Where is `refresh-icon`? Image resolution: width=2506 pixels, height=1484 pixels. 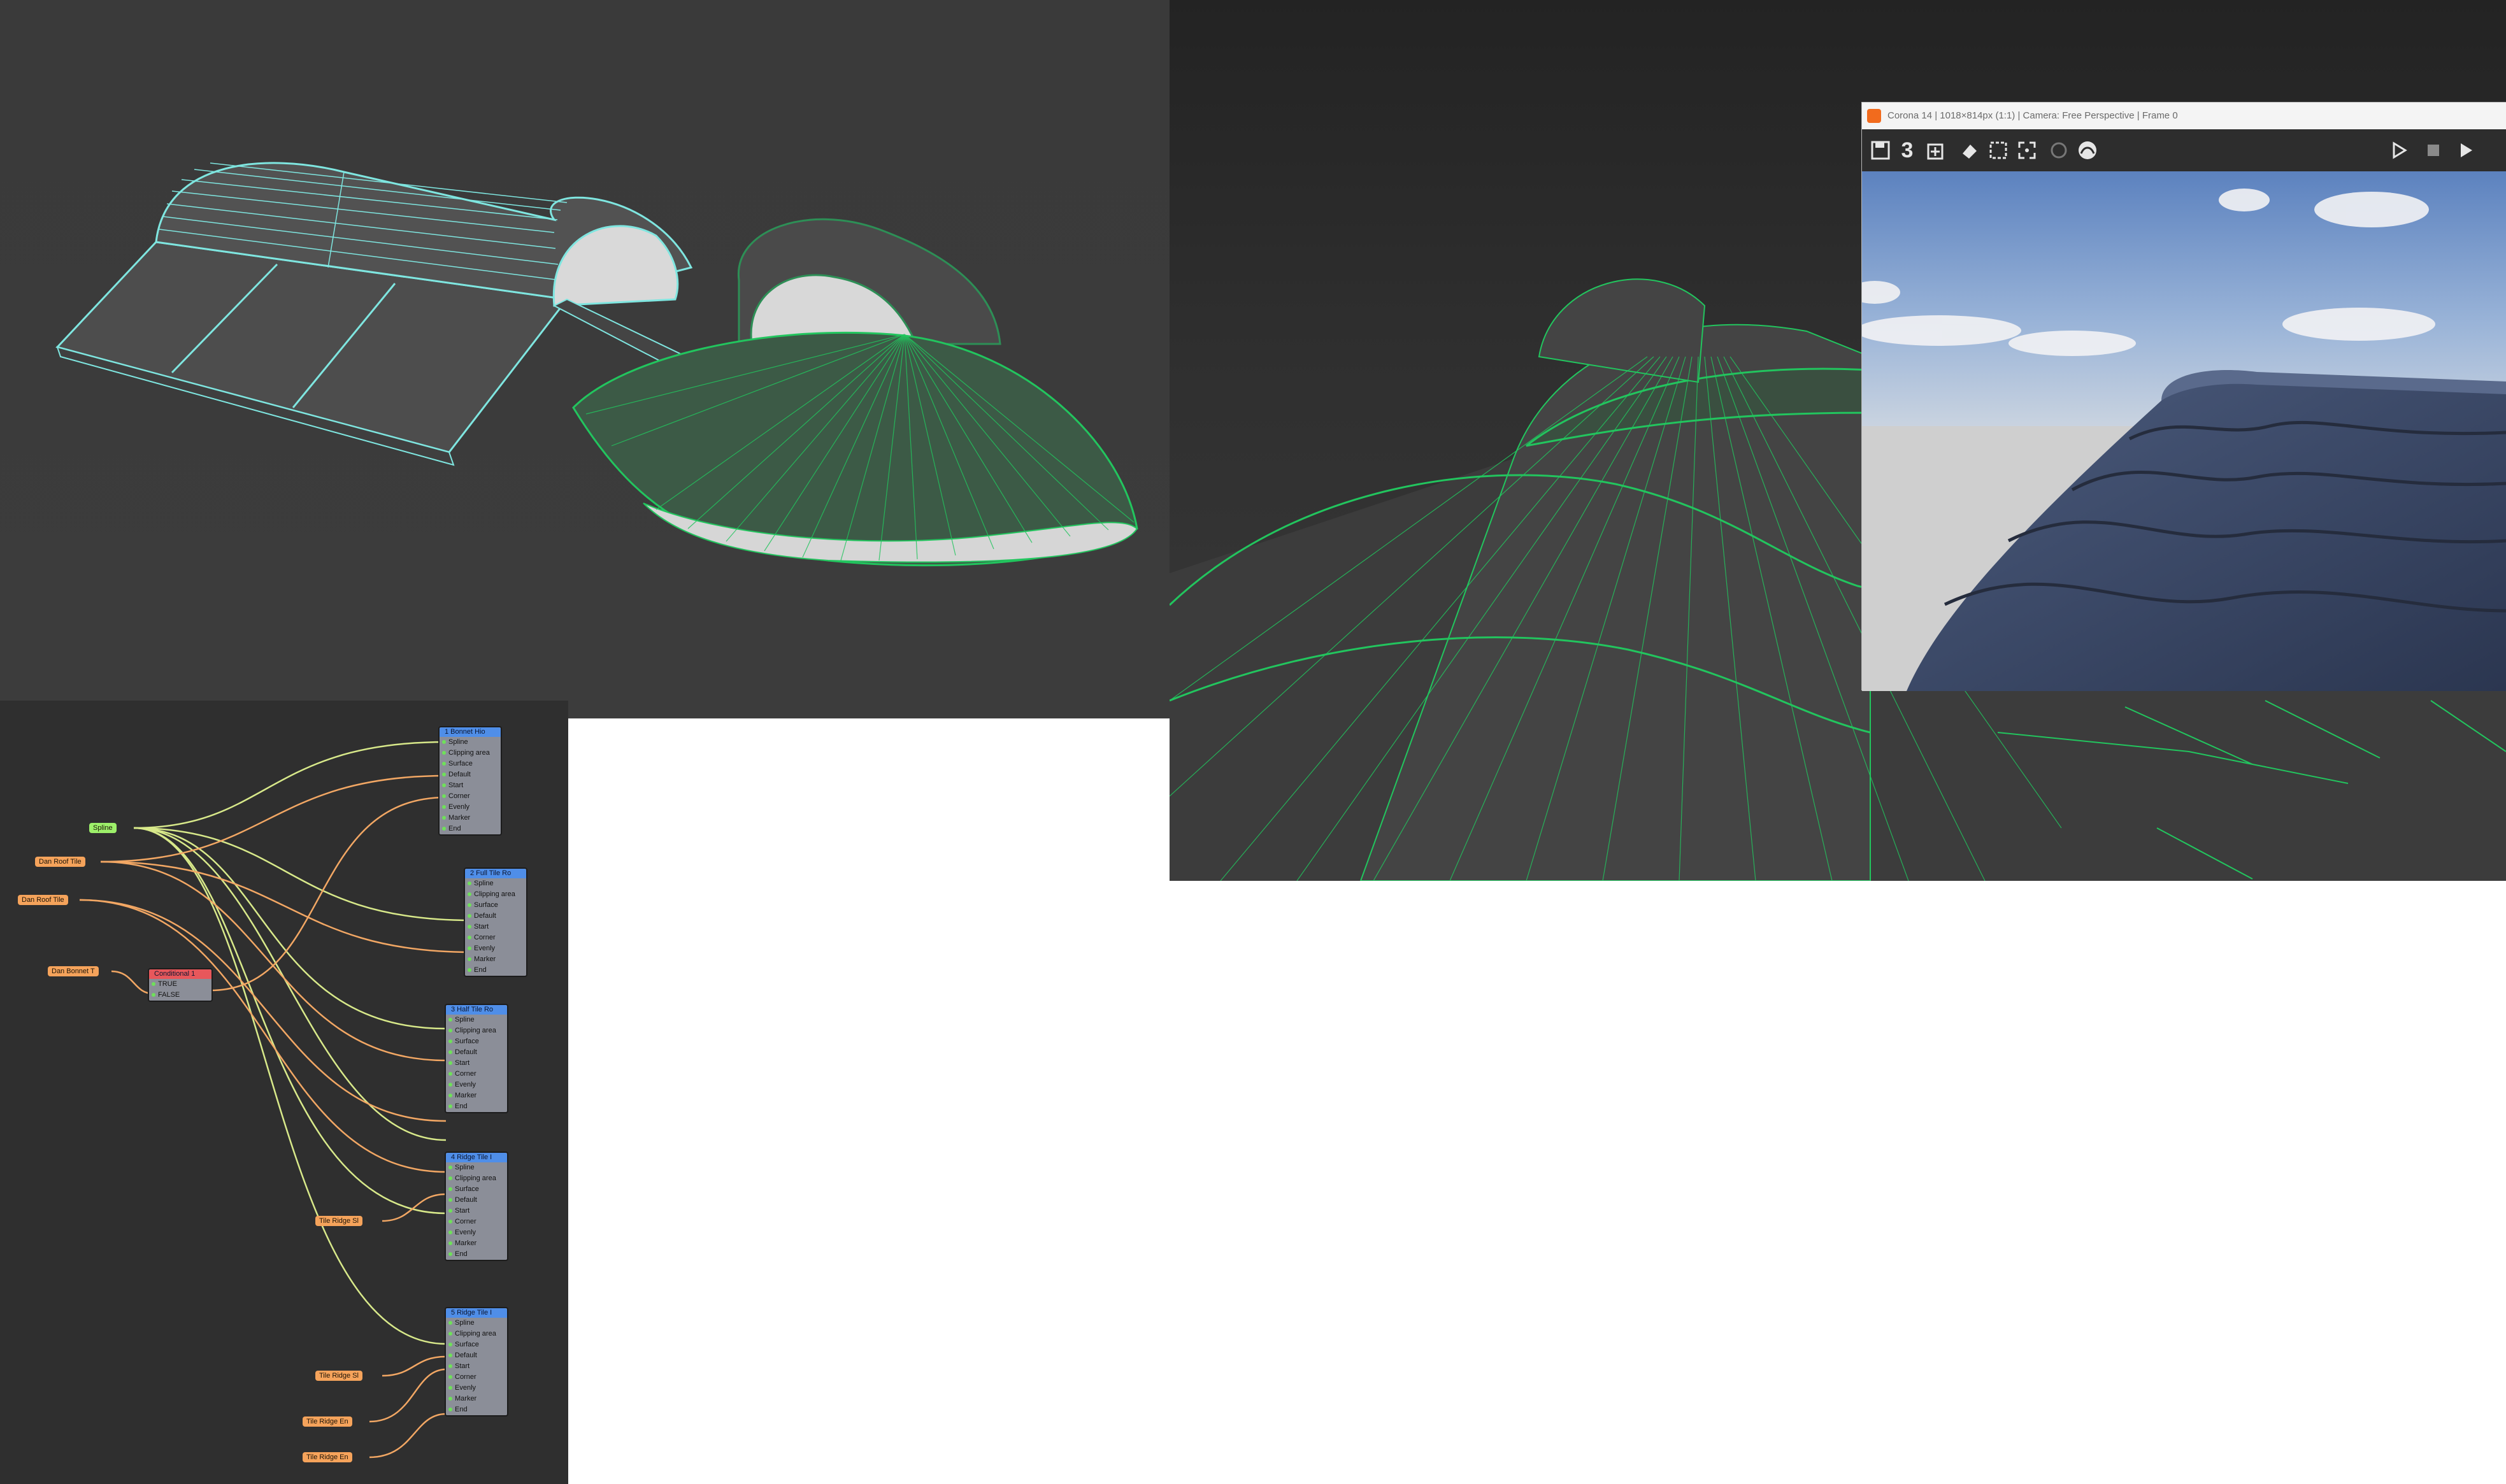
refresh-icon is located at coordinates (2059, 150).